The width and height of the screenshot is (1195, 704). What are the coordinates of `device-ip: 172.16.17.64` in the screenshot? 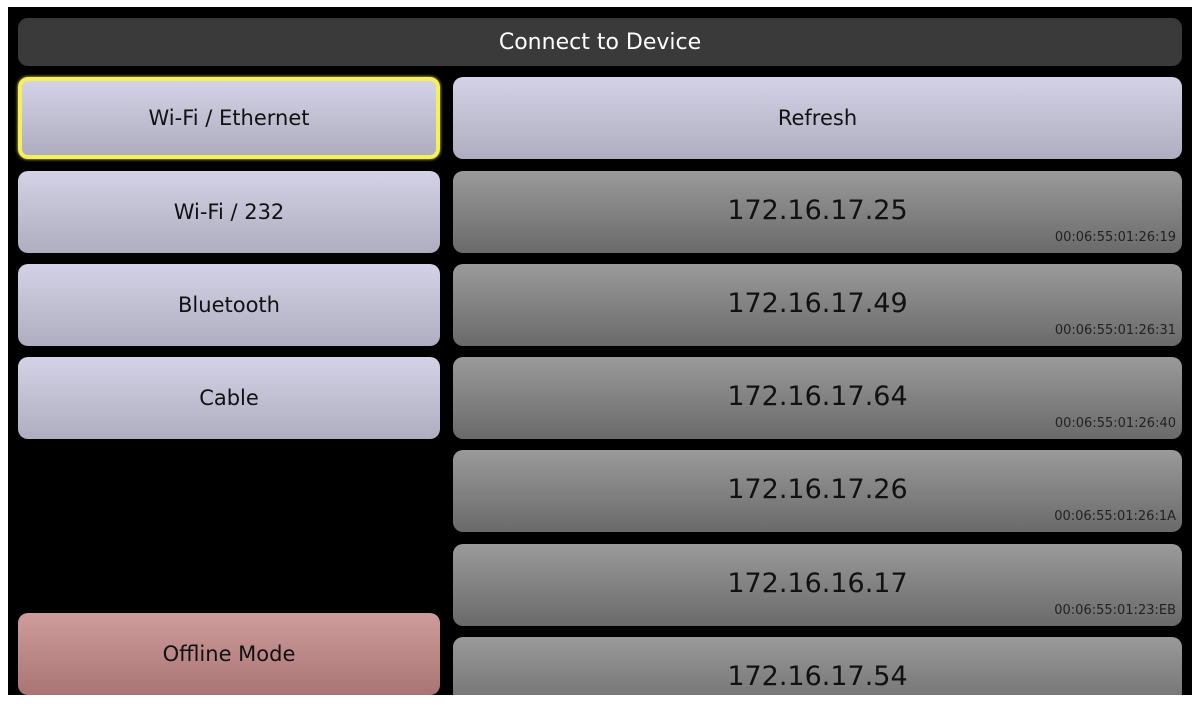 It's located at (817, 396).